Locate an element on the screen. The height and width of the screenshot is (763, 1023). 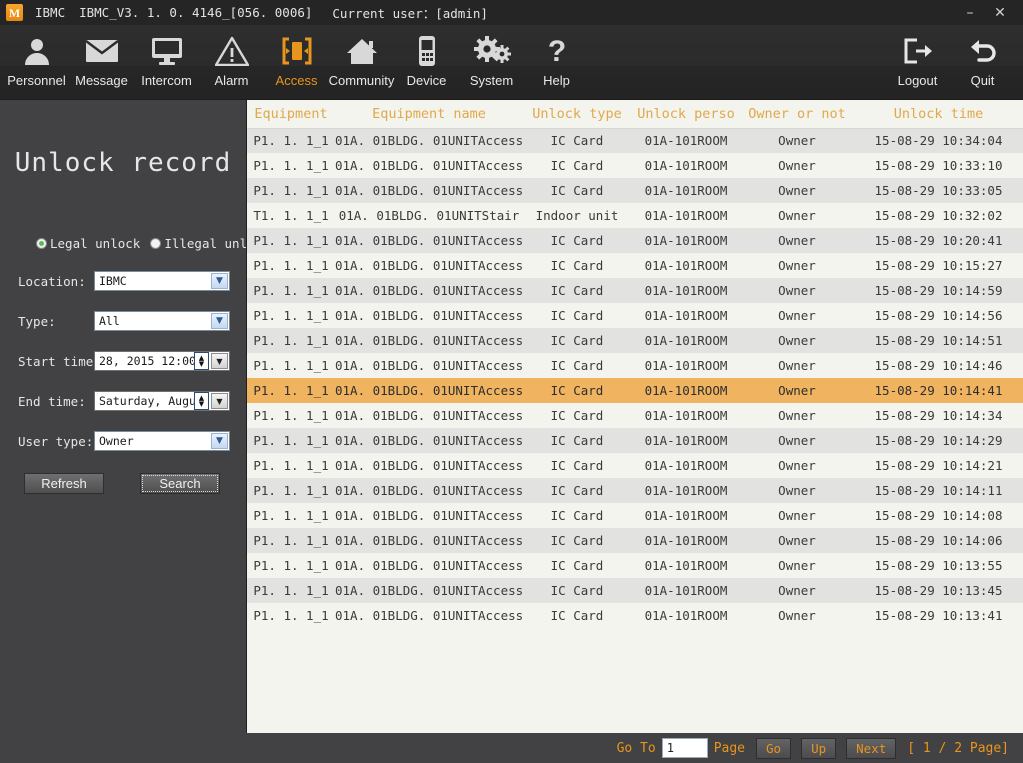
toolbar-item-help: ? Help is located at coordinates (556, 62).